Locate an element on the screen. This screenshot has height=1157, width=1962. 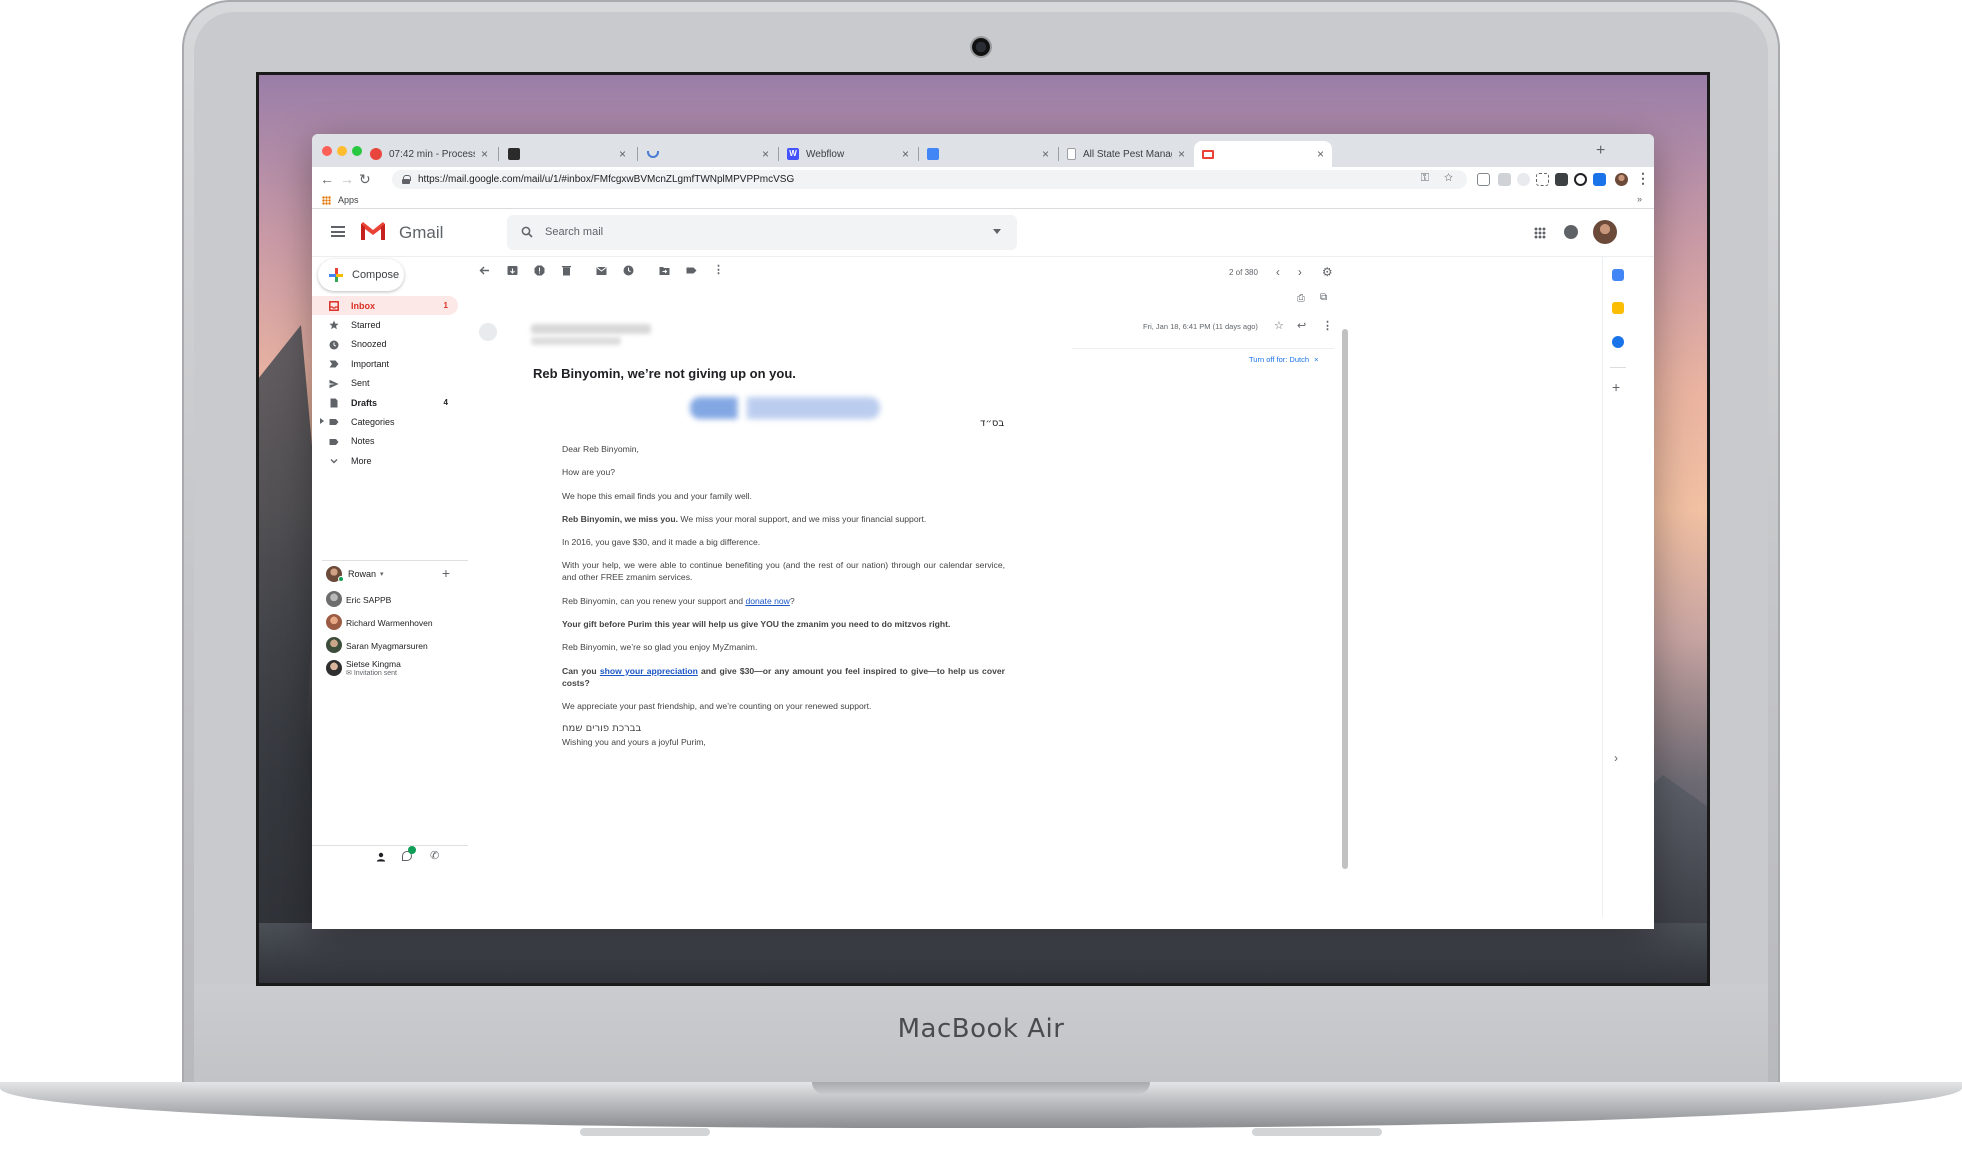
move-to-icon is located at coordinates (664, 270).